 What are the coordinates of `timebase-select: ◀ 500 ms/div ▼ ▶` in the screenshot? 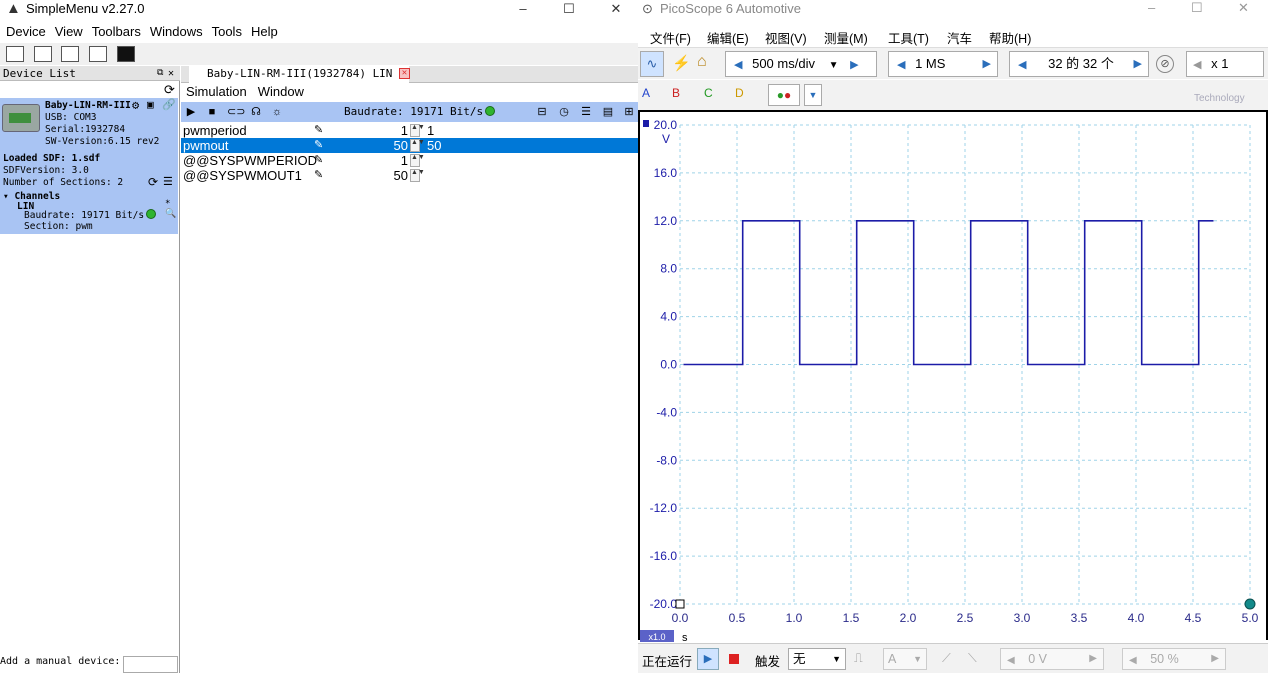 It's located at (801, 64).